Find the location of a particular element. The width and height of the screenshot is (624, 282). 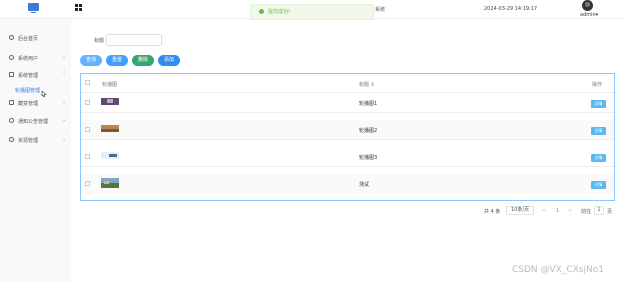

sidebar-item-users: 系统用户 ⌄ is located at coordinates (35, 58).